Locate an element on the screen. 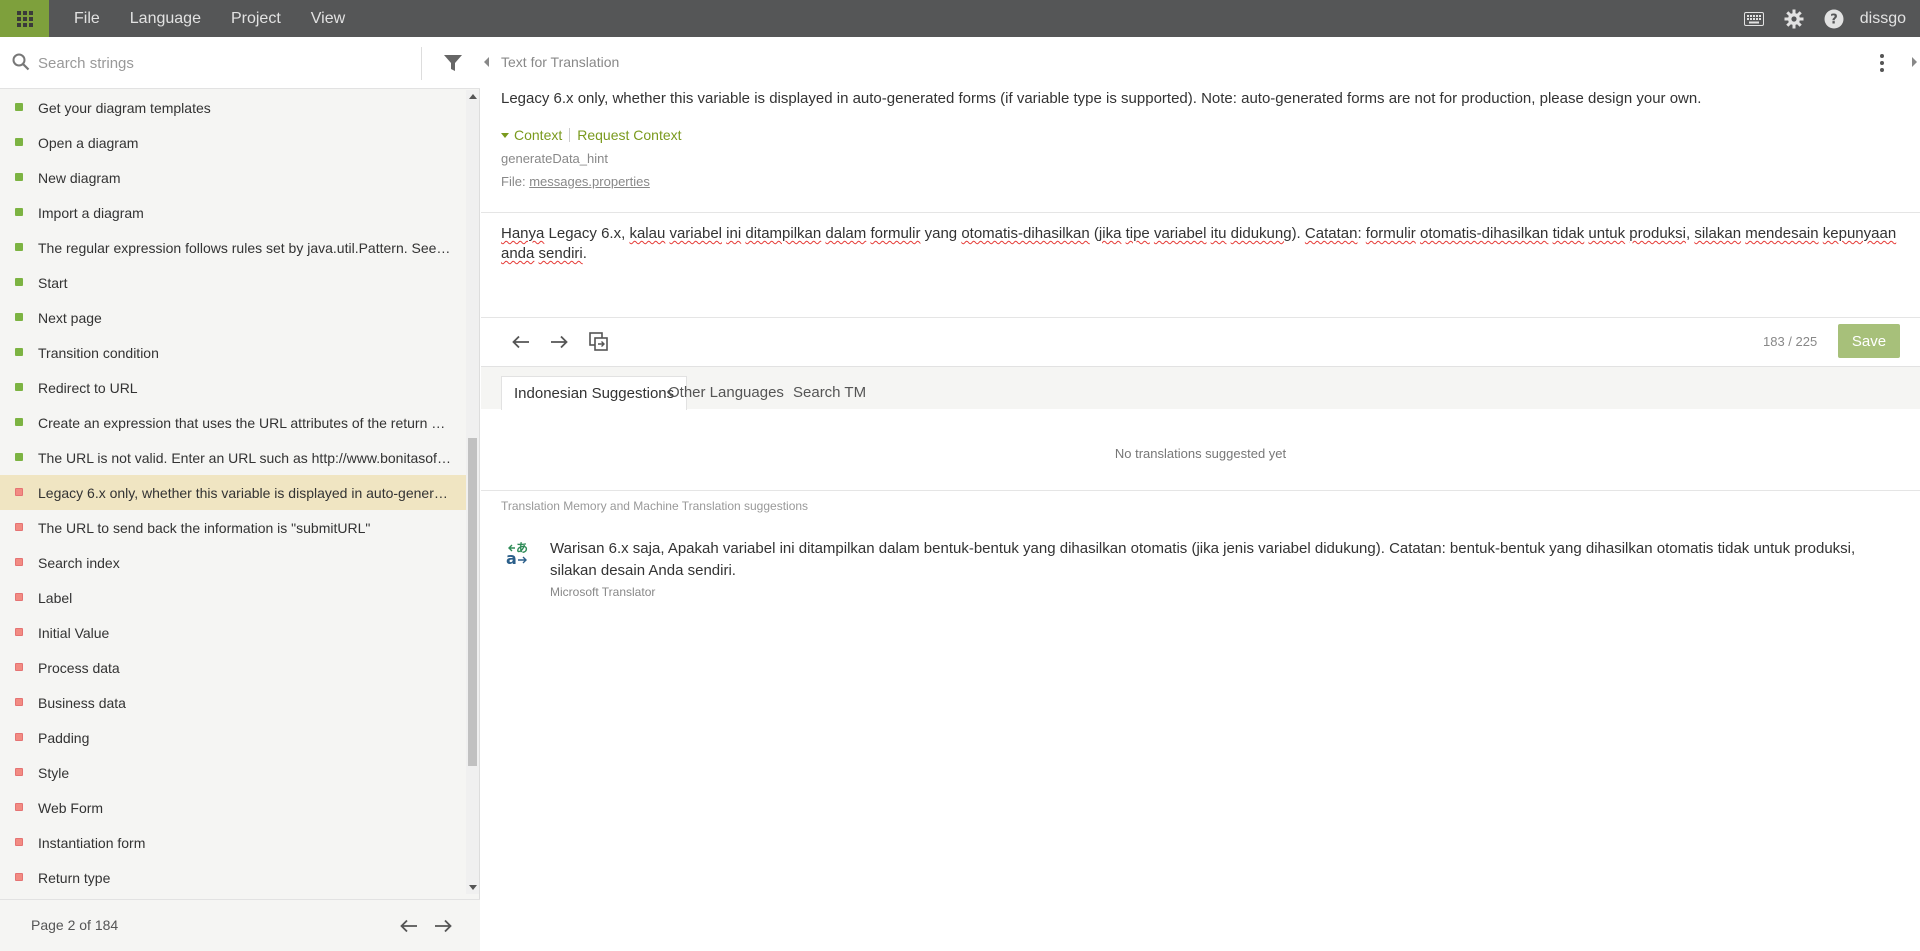 This screenshot has width=1920, height=951. string-label: Next page is located at coordinates (70, 317).